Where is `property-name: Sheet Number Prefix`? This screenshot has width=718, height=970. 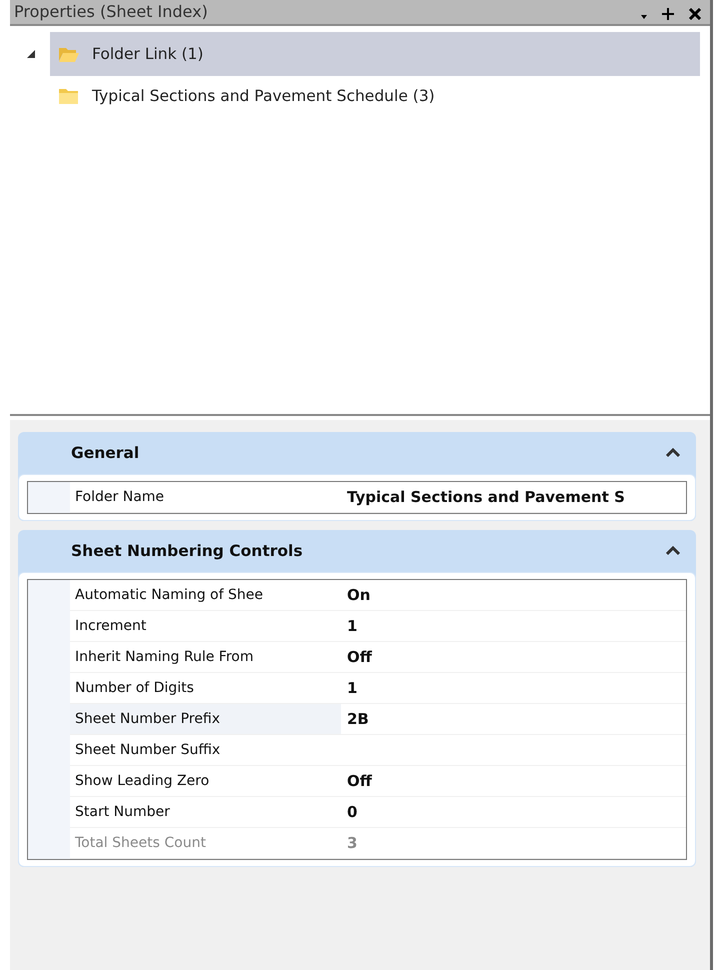 property-name: Sheet Number Prefix is located at coordinates (205, 719).